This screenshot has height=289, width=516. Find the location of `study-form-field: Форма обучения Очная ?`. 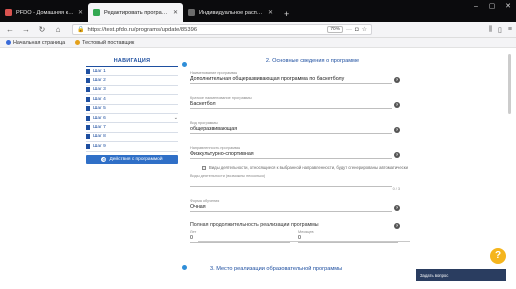

study-form-field: Форма обучения Очная ? is located at coordinates (295, 205).